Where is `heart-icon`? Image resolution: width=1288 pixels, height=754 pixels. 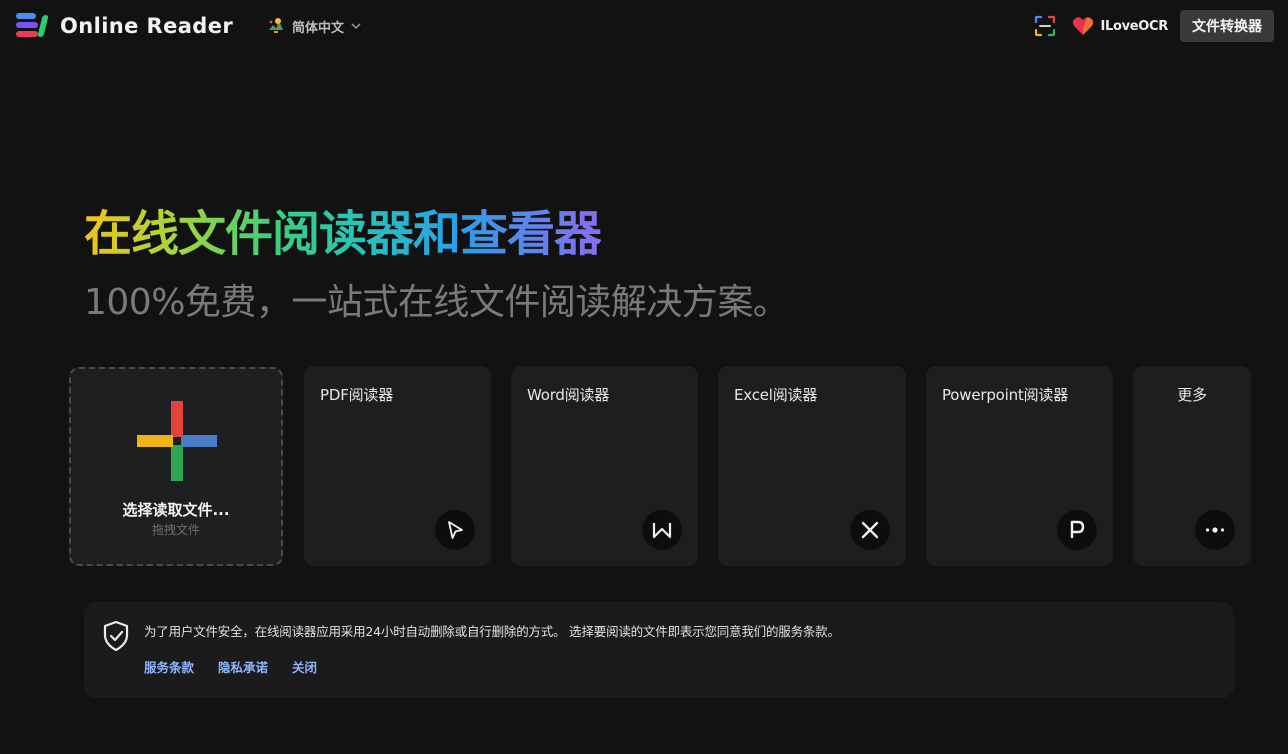 heart-icon is located at coordinates (1083, 26).